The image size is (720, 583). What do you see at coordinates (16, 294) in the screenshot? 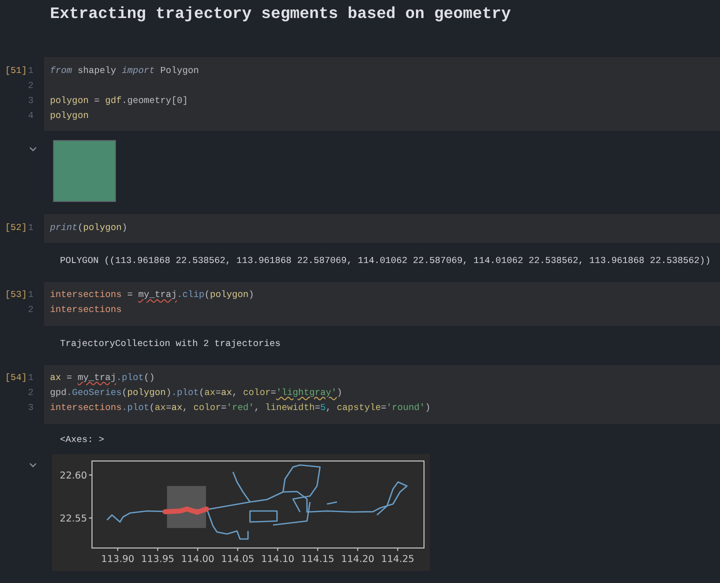
I see `execution-count: [53]` at bounding box center [16, 294].